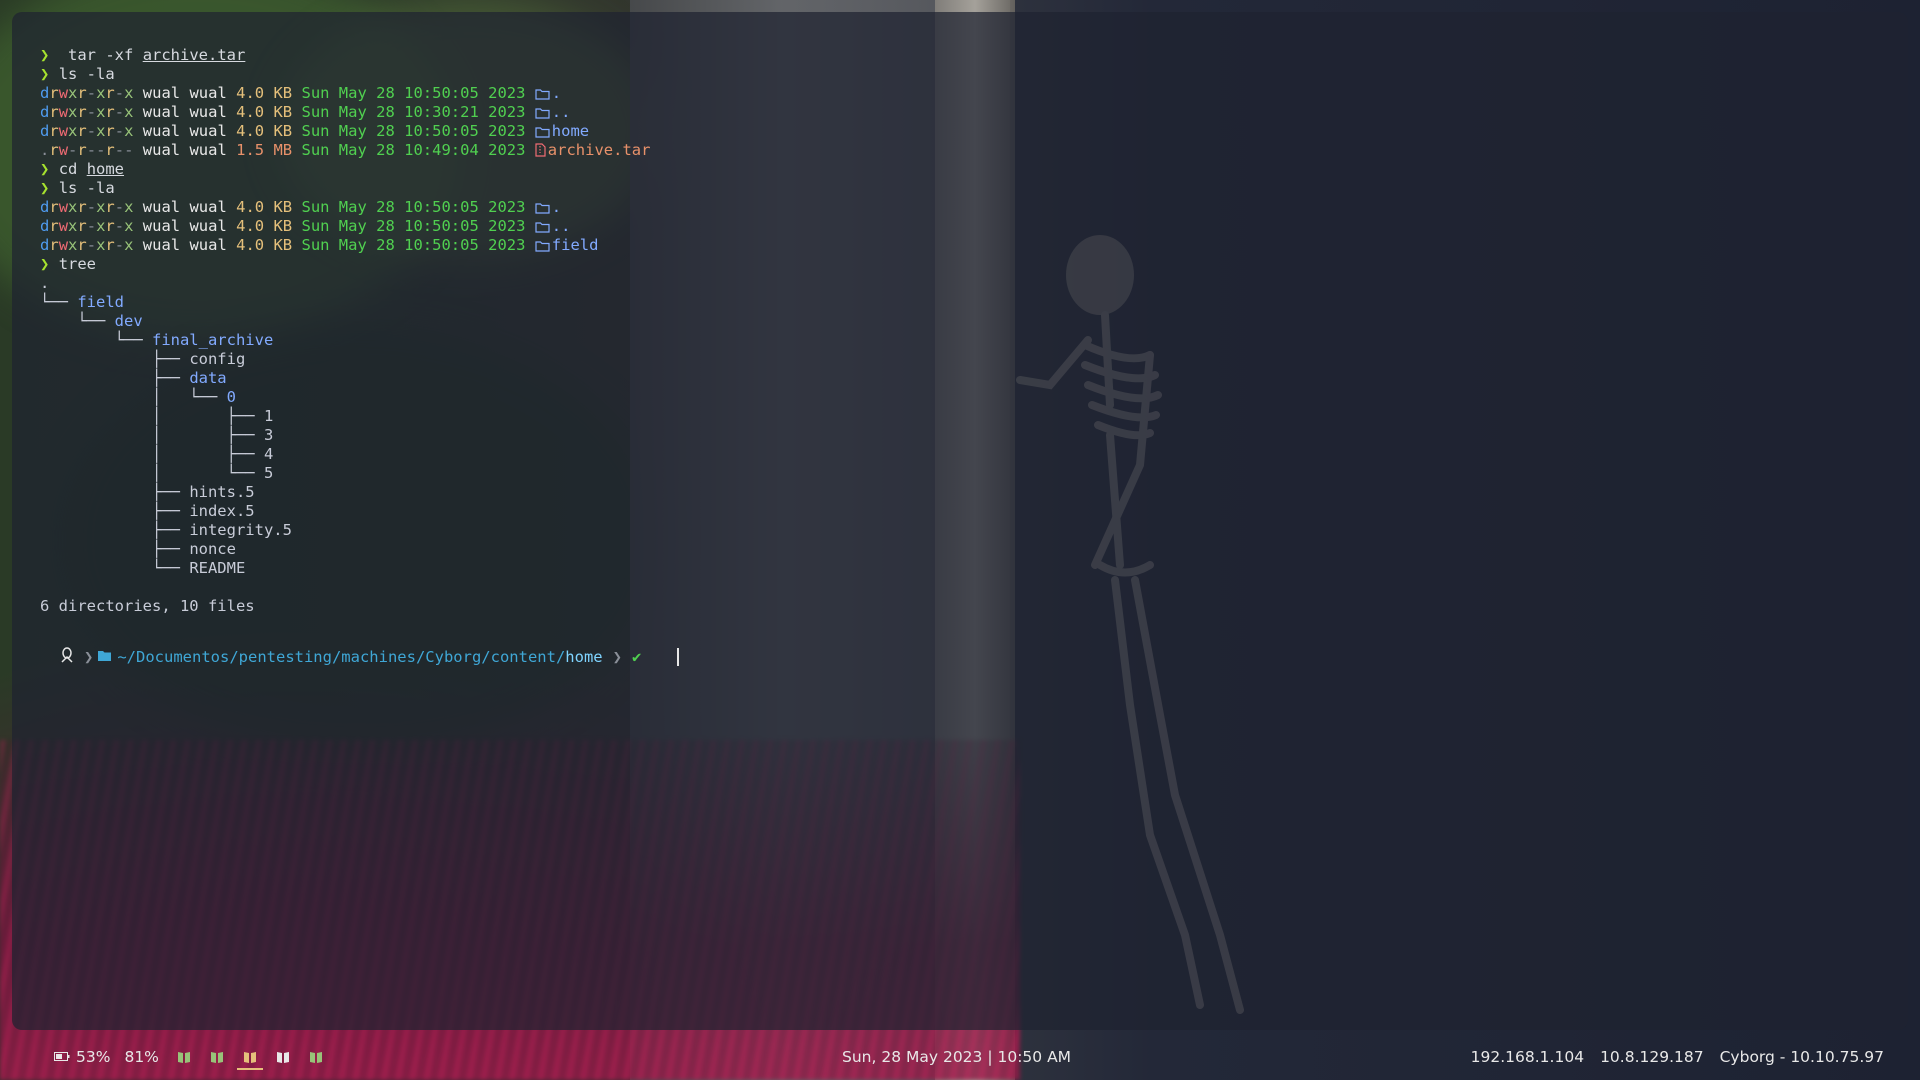  What do you see at coordinates (250, 150) in the screenshot?
I see `file-size: 1.5` at bounding box center [250, 150].